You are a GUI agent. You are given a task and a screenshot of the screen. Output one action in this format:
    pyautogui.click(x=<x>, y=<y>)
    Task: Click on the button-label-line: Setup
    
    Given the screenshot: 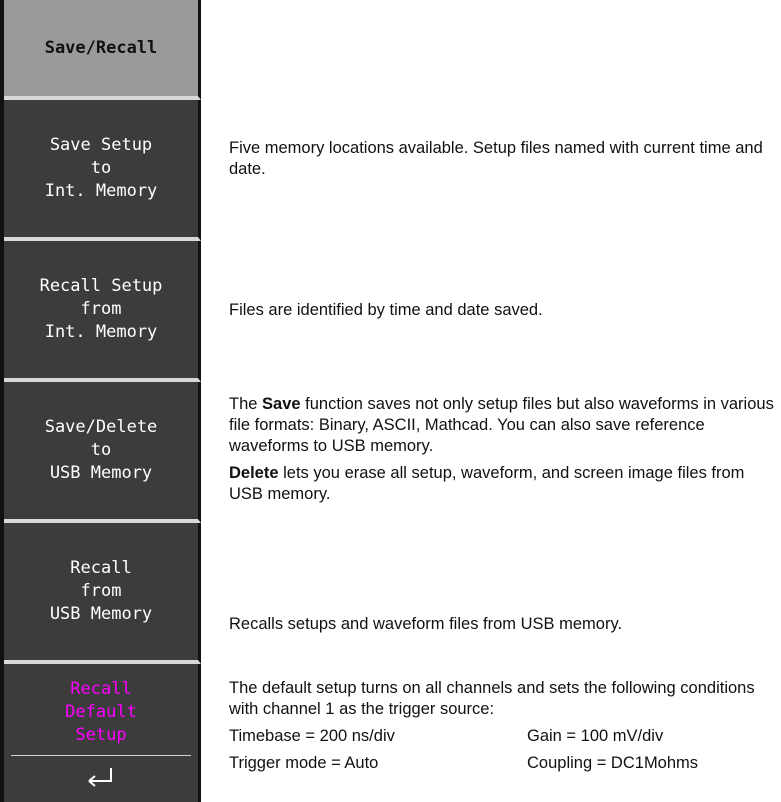 What is the action you would take?
    pyautogui.click(x=101, y=735)
    